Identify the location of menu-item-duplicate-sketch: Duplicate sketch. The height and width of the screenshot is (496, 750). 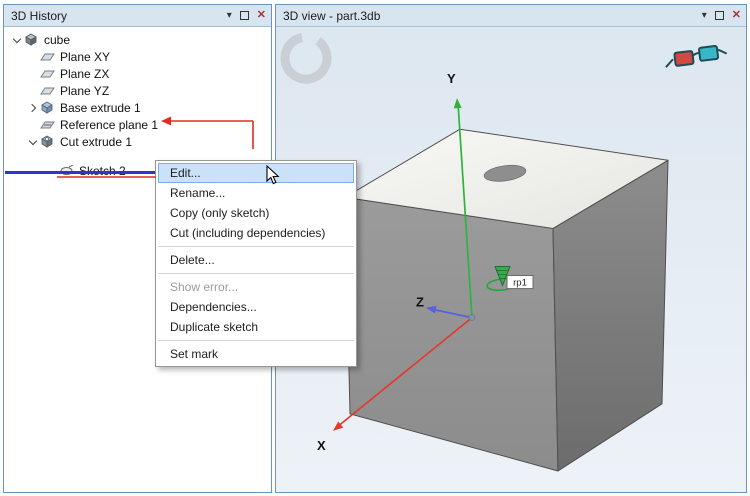
(256, 327).